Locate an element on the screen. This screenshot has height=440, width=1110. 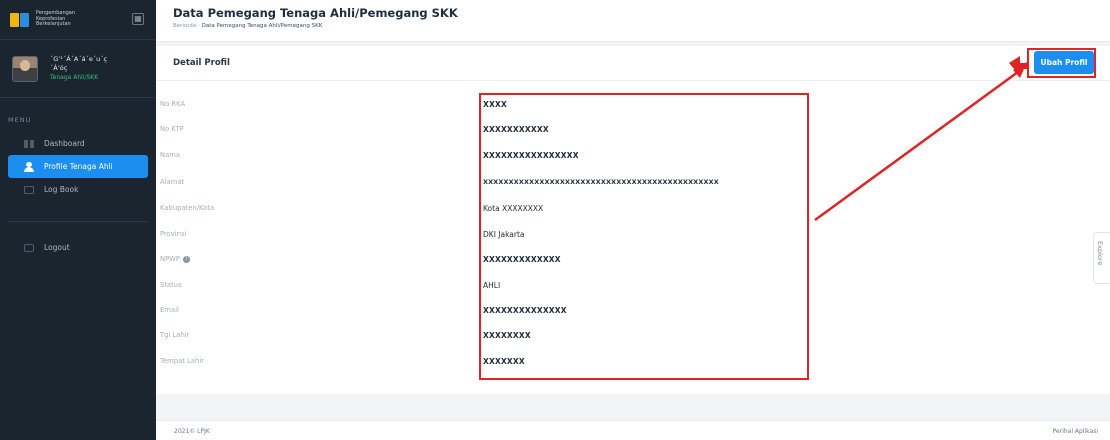
brand-text: Pengembangan Keprofesian Berkelanjutan is located at coordinates (76, 19).